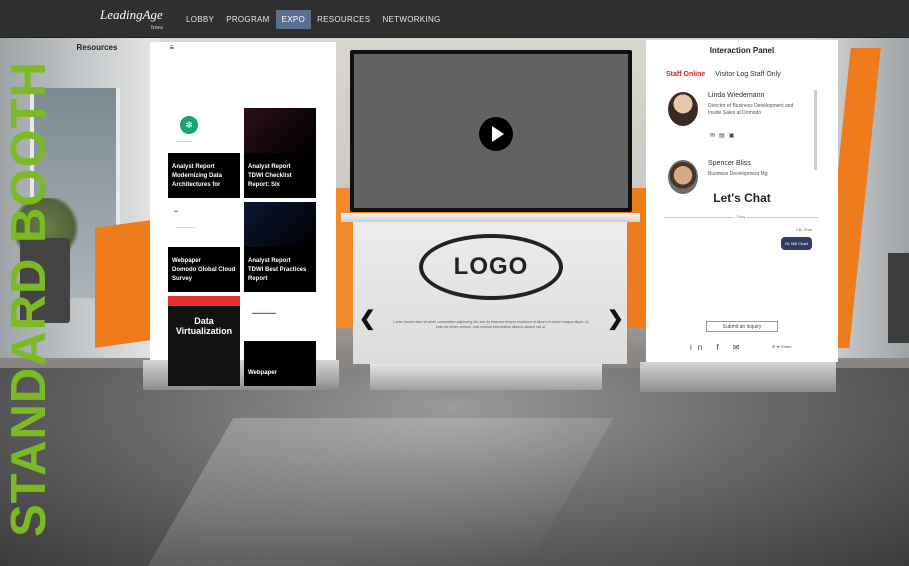  Describe the element at coordinates (742, 50) in the screenshot. I see `interaction-title: Interaction Panel` at that location.